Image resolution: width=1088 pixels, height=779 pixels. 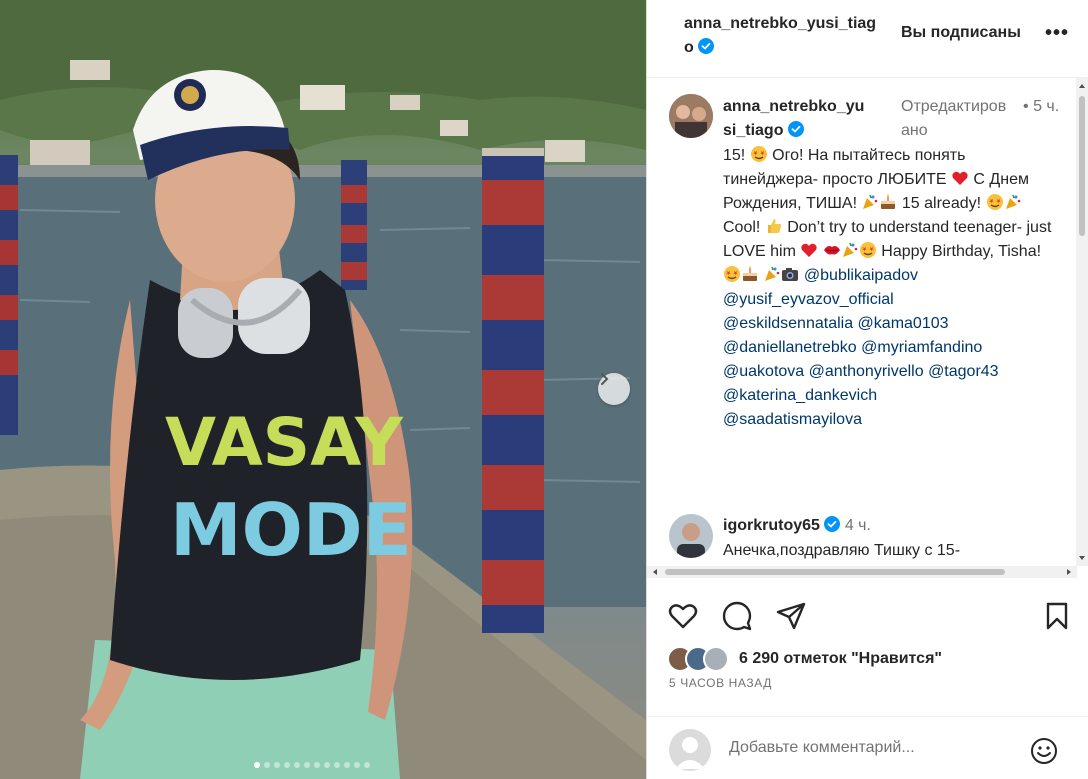 What do you see at coordinates (737, 616) in the screenshot?
I see `comment-icon` at bounding box center [737, 616].